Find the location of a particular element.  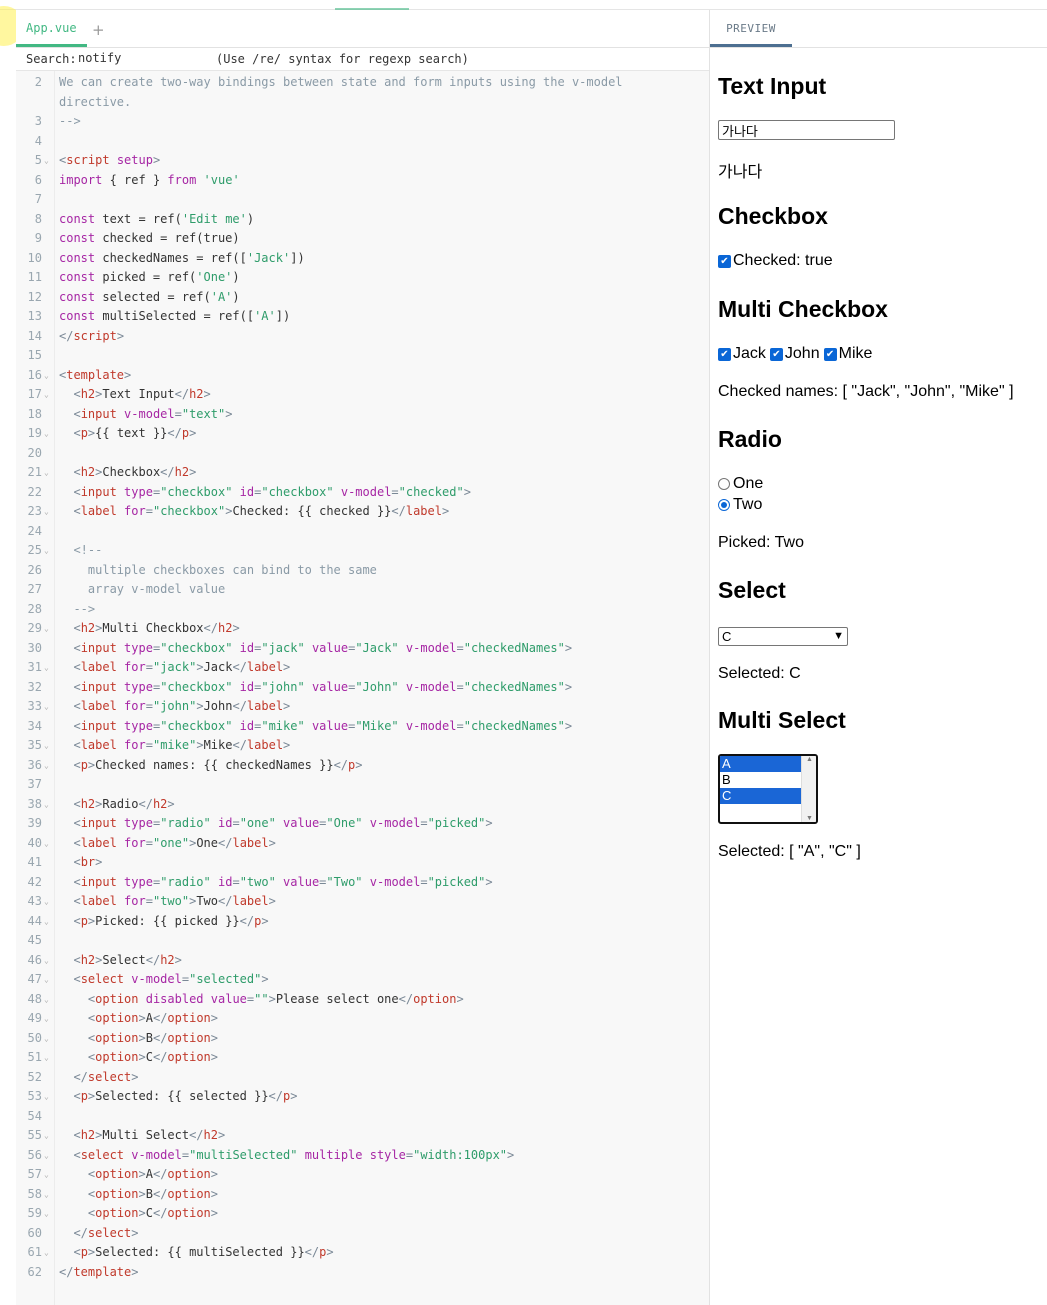

code-line: 18 <input v-model="text"> is located at coordinates (362, 415).